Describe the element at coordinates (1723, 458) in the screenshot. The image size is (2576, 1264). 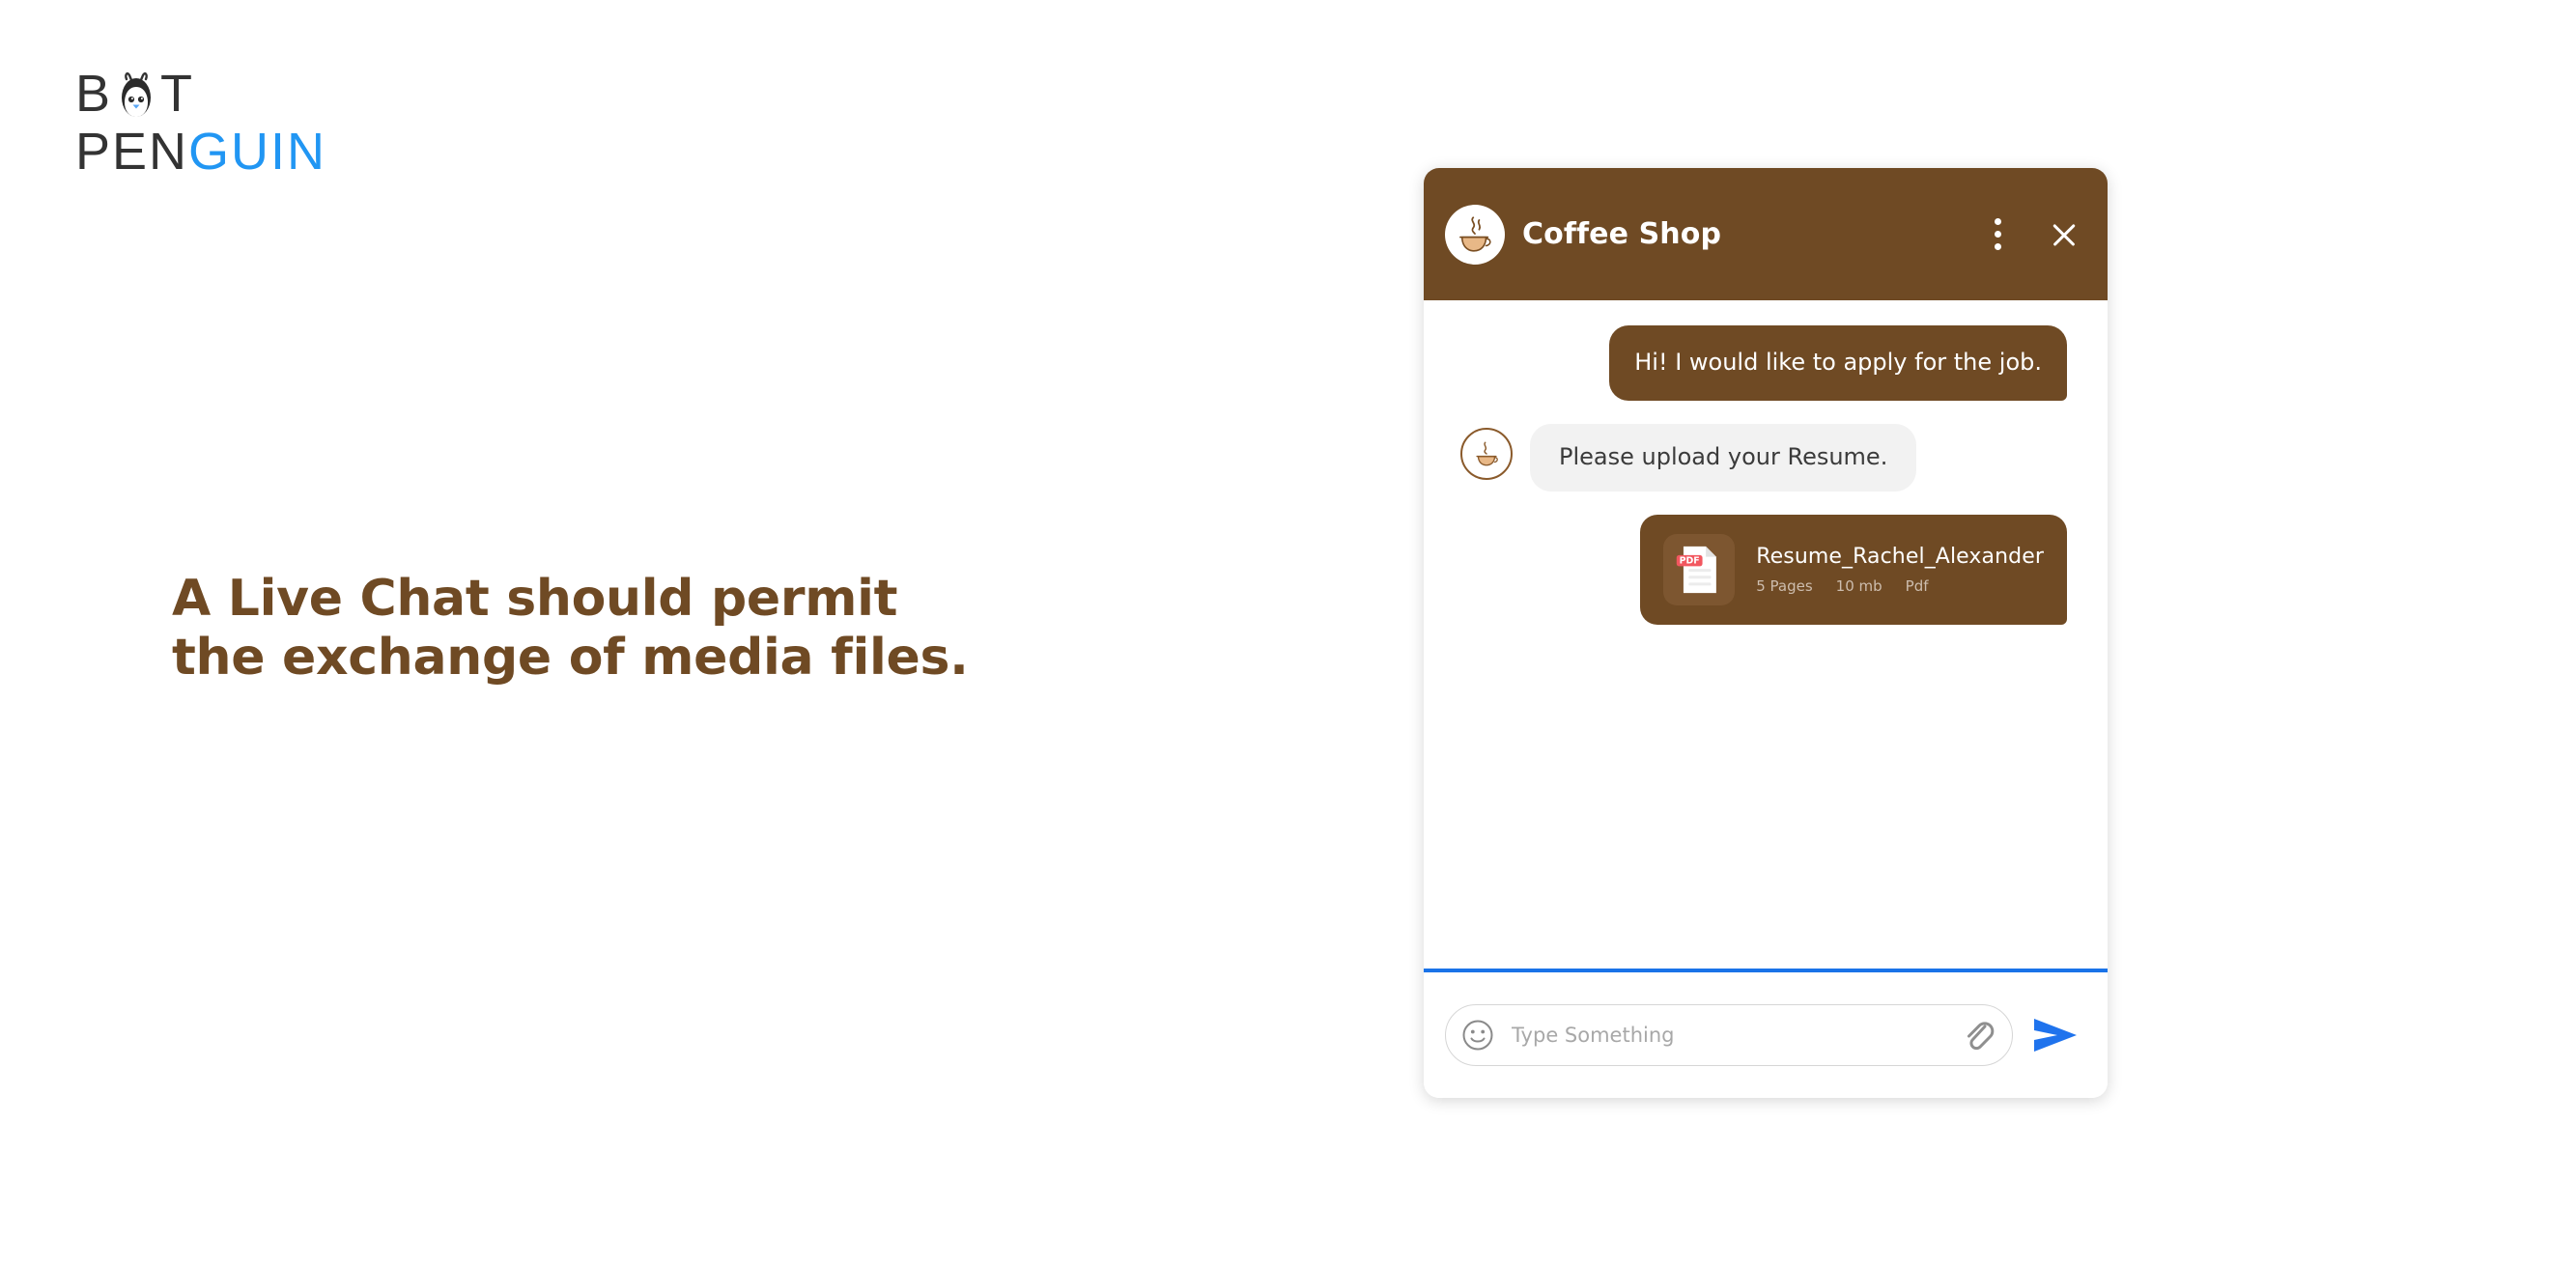
I see `message-bubble-bot: Please upload your Resume.` at that location.